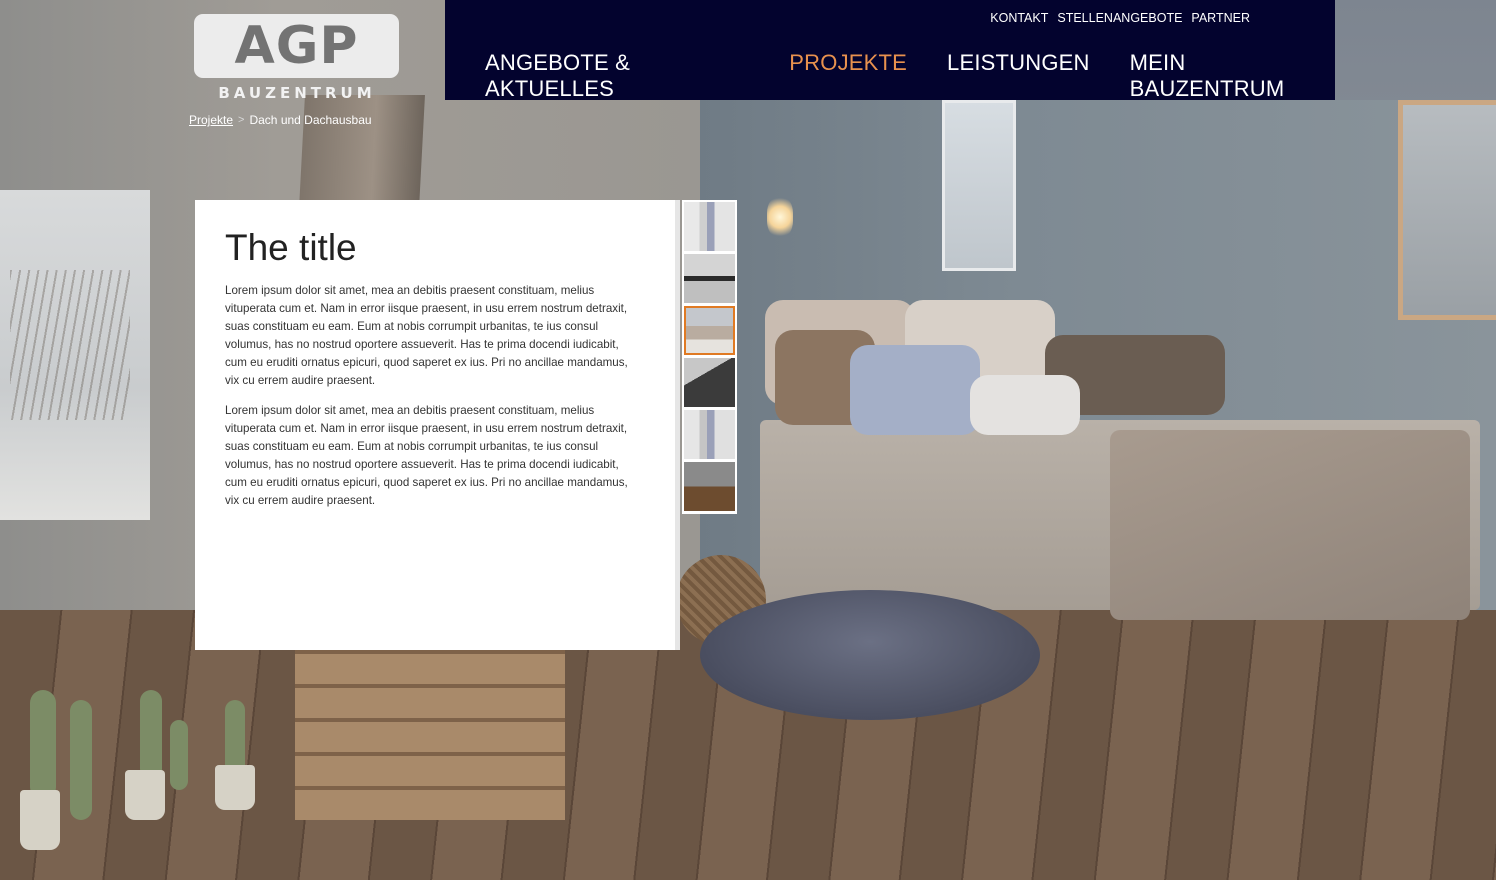 The width and height of the screenshot is (1496, 880). What do you see at coordinates (310, 120) in the screenshot?
I see `breadcrumb-current: Dach und Dachausbau` at bounding box center [310, 120].